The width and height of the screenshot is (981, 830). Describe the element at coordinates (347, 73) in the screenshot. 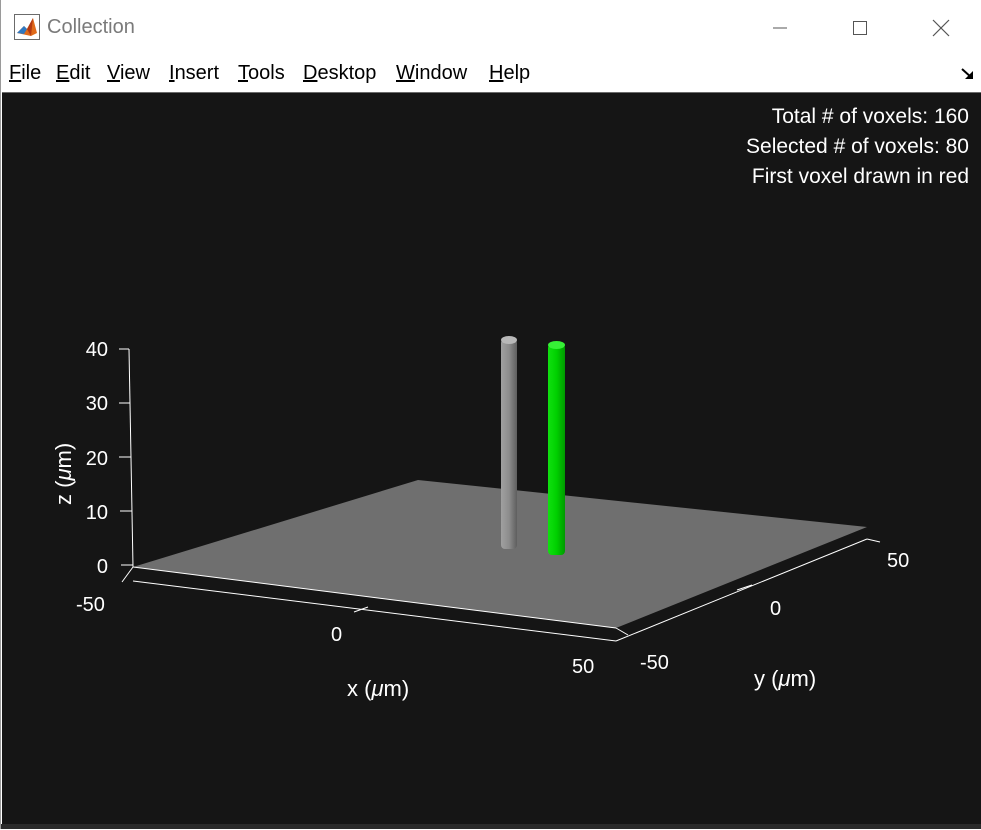

I see `menu-desktop-rest: esktop` at that location.